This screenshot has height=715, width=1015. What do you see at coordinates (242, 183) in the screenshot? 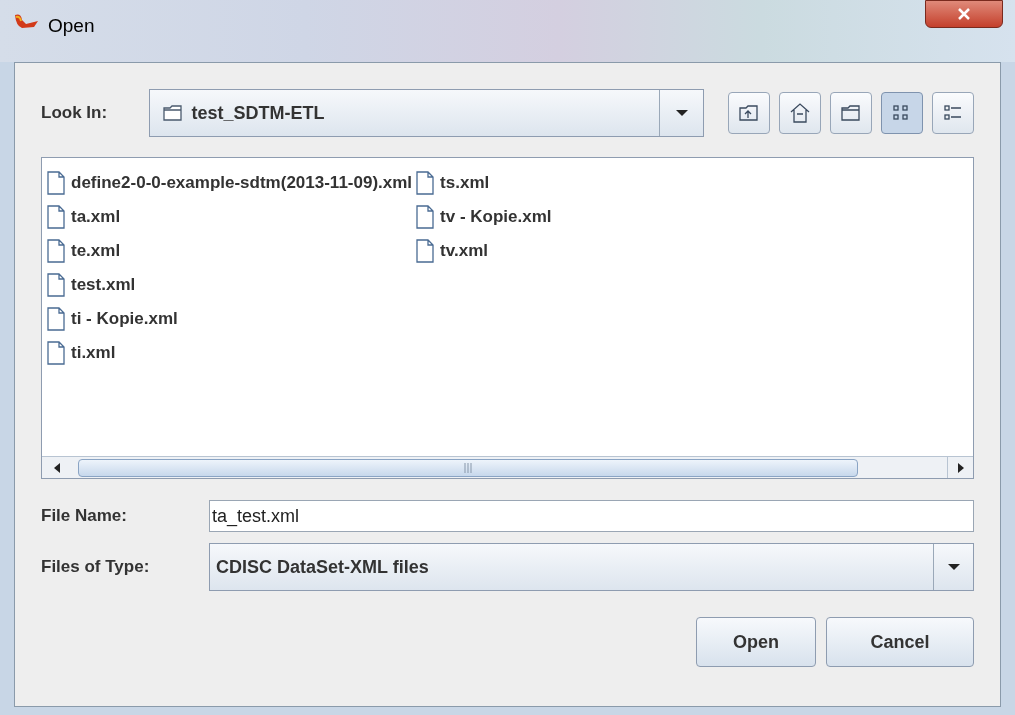
I see `file-item: define2-0-0-example-sdtm(2013-11-09).xml` at bounding box center [242, 183].